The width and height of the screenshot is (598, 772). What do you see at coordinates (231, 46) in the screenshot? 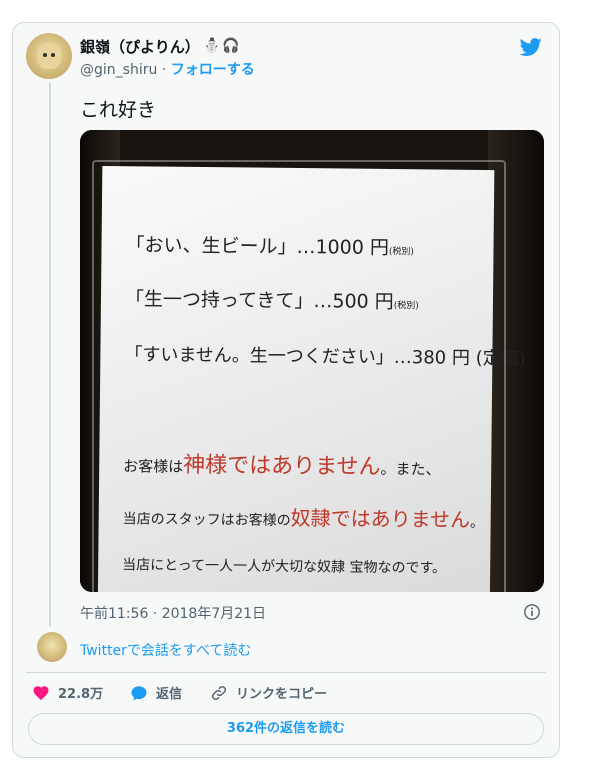
I see `headphones-emoji: 🎧` at bounding box center [231, 46].